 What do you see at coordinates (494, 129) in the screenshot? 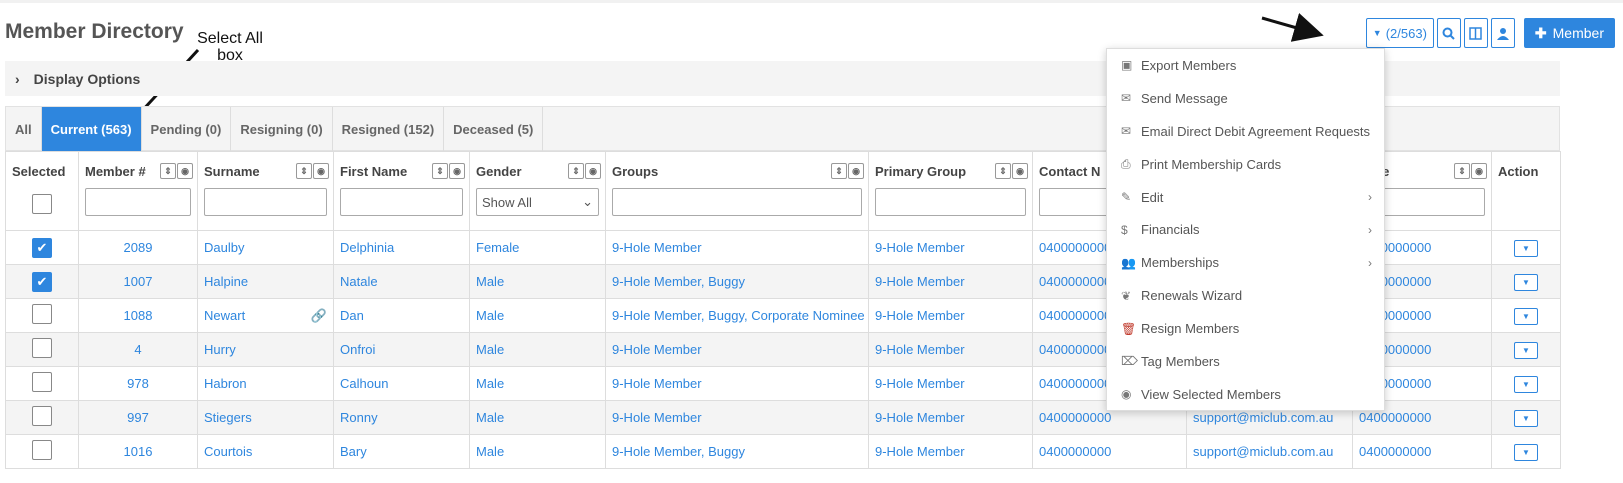
I see `tab-deceased: Deceased (5)` at bounding box center [494, 129].